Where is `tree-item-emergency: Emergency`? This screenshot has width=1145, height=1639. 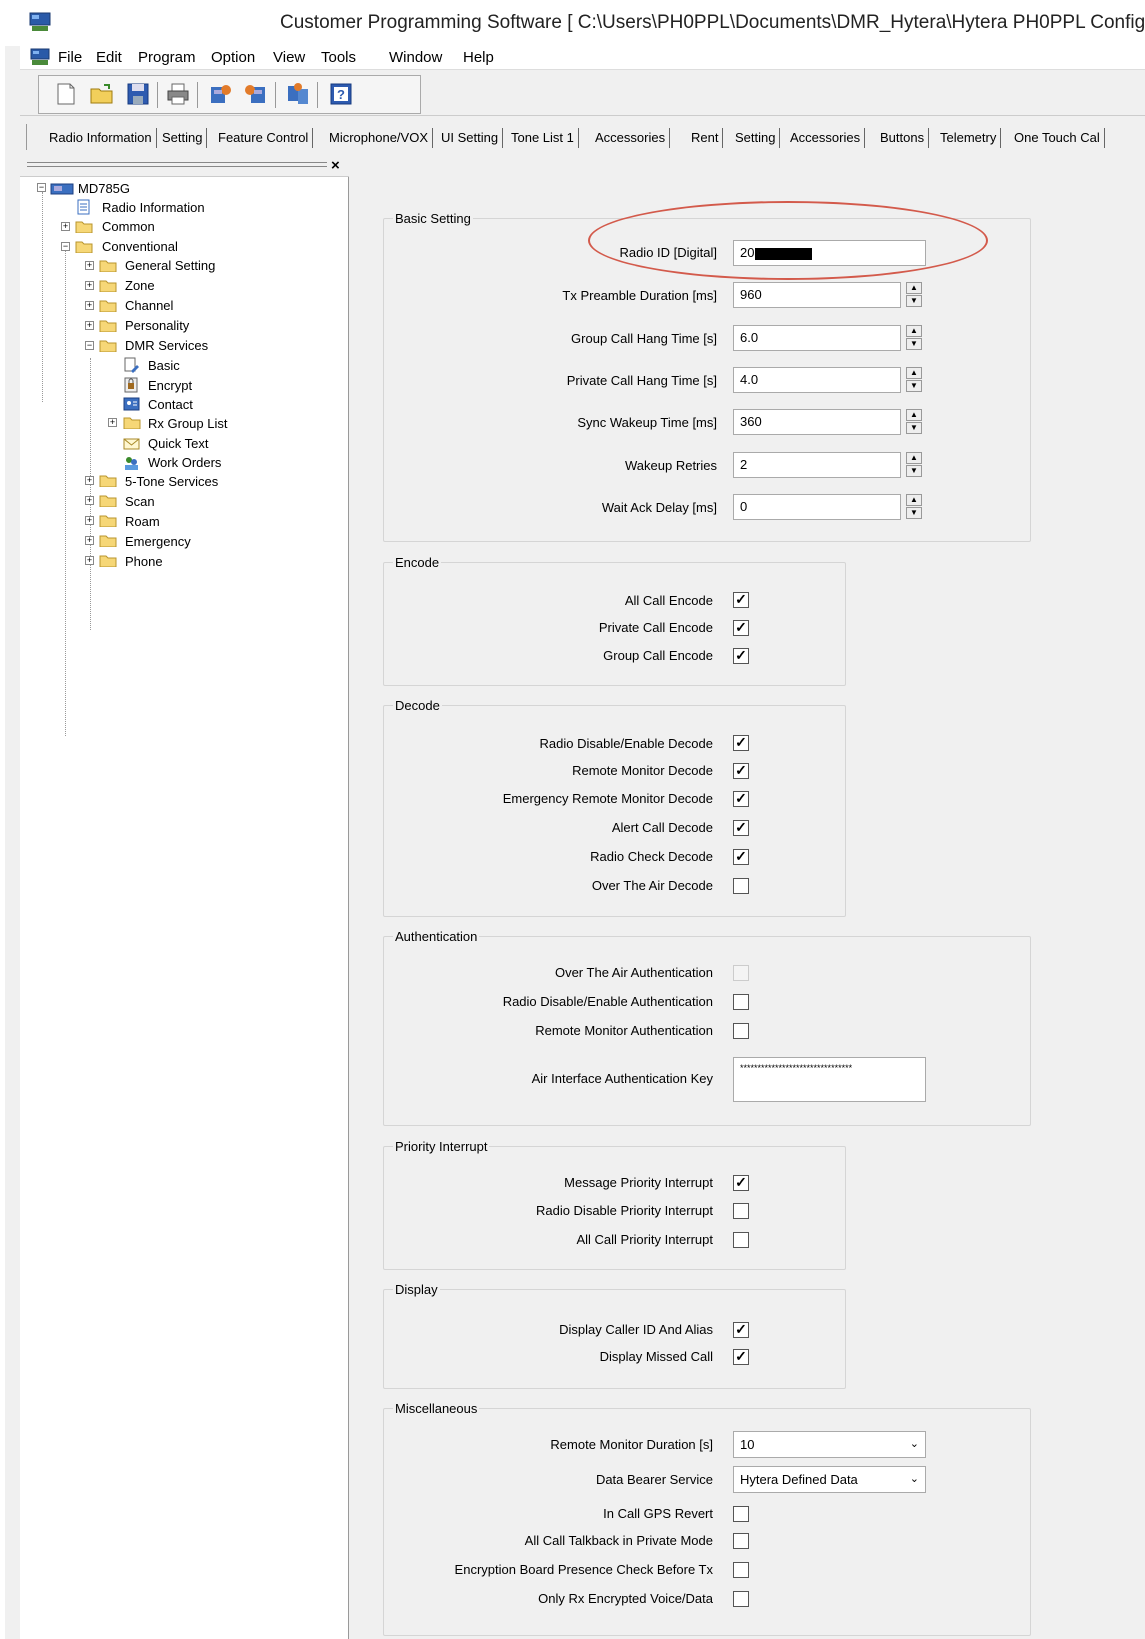
tree-item-emergency: Emergency is located at coordinates (158, 542).